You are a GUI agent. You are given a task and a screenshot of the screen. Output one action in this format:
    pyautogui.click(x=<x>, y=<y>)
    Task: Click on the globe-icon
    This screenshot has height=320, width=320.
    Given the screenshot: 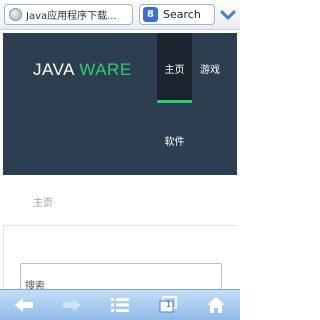 What is the action you would take?
    pyautogui.click(x=15, y=14)
    